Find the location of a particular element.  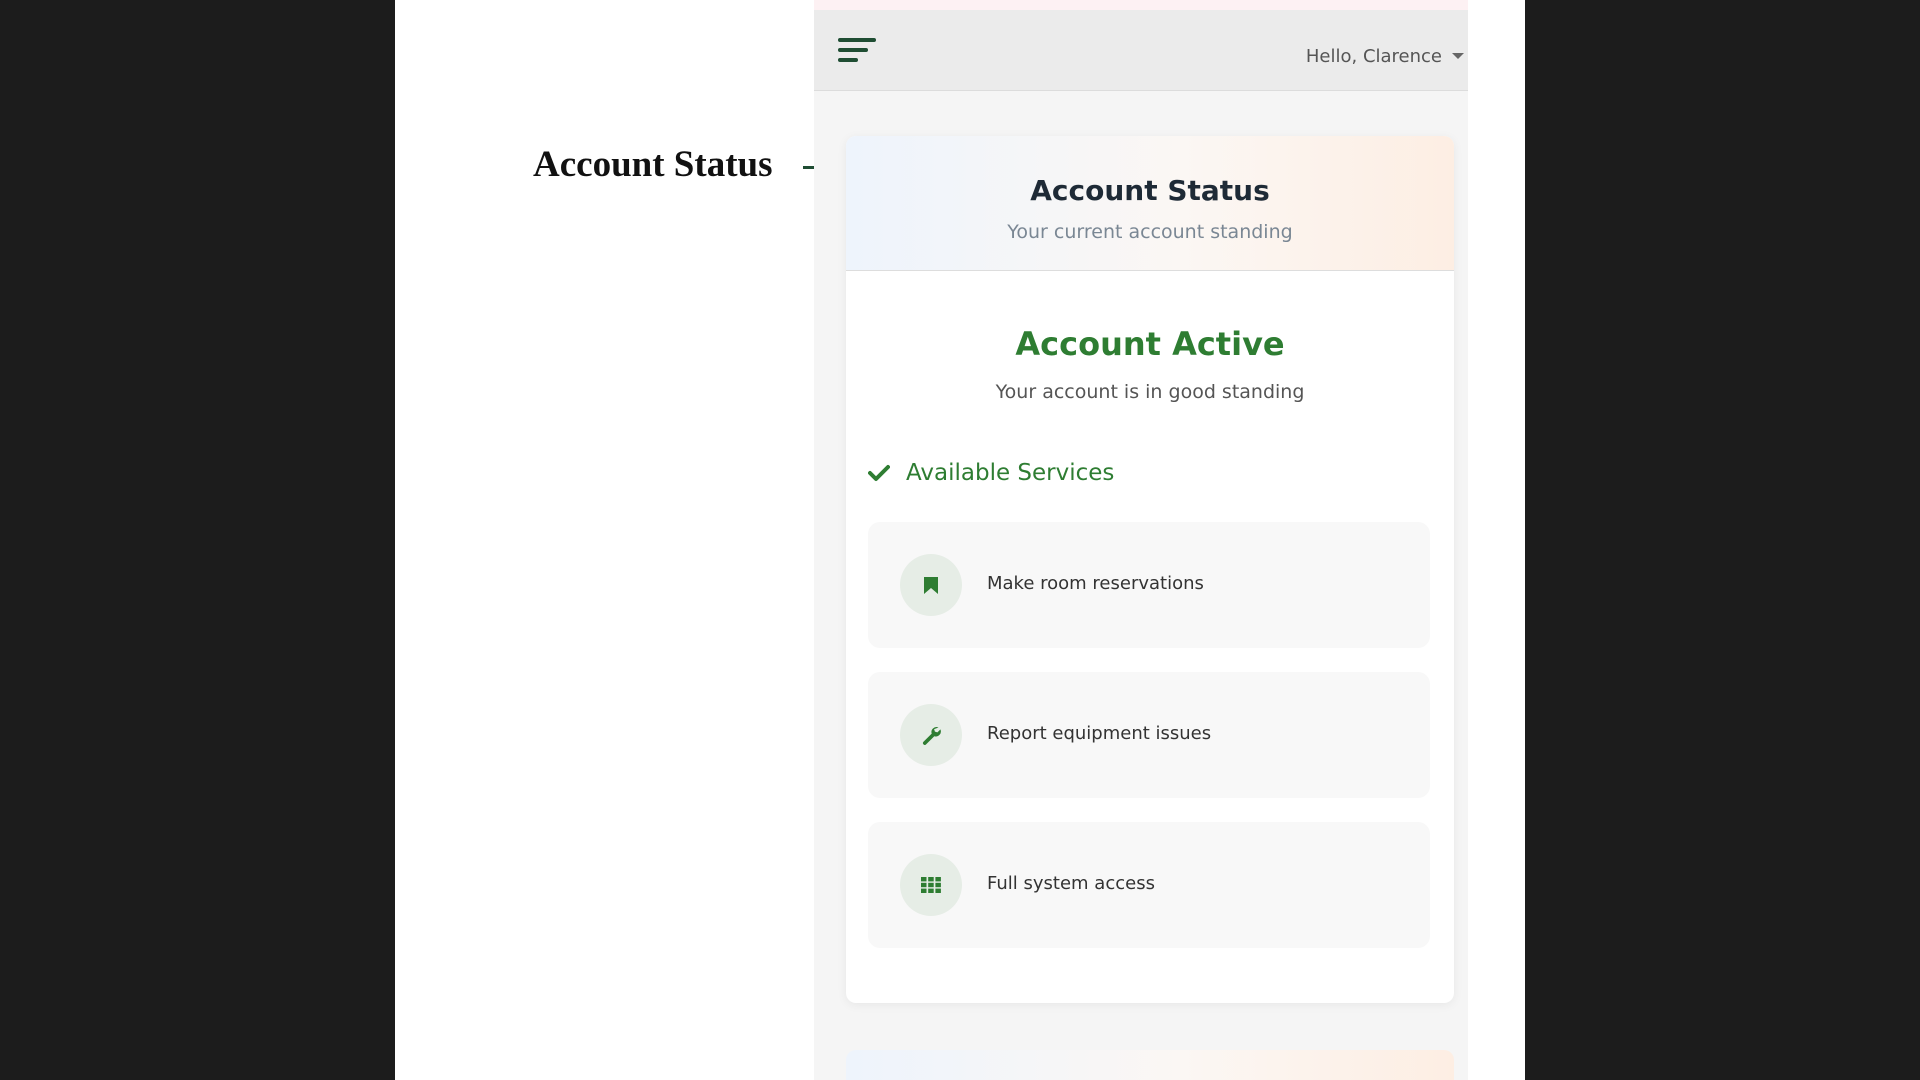

callout-label: Account Status is located at coordinates (653, 164).